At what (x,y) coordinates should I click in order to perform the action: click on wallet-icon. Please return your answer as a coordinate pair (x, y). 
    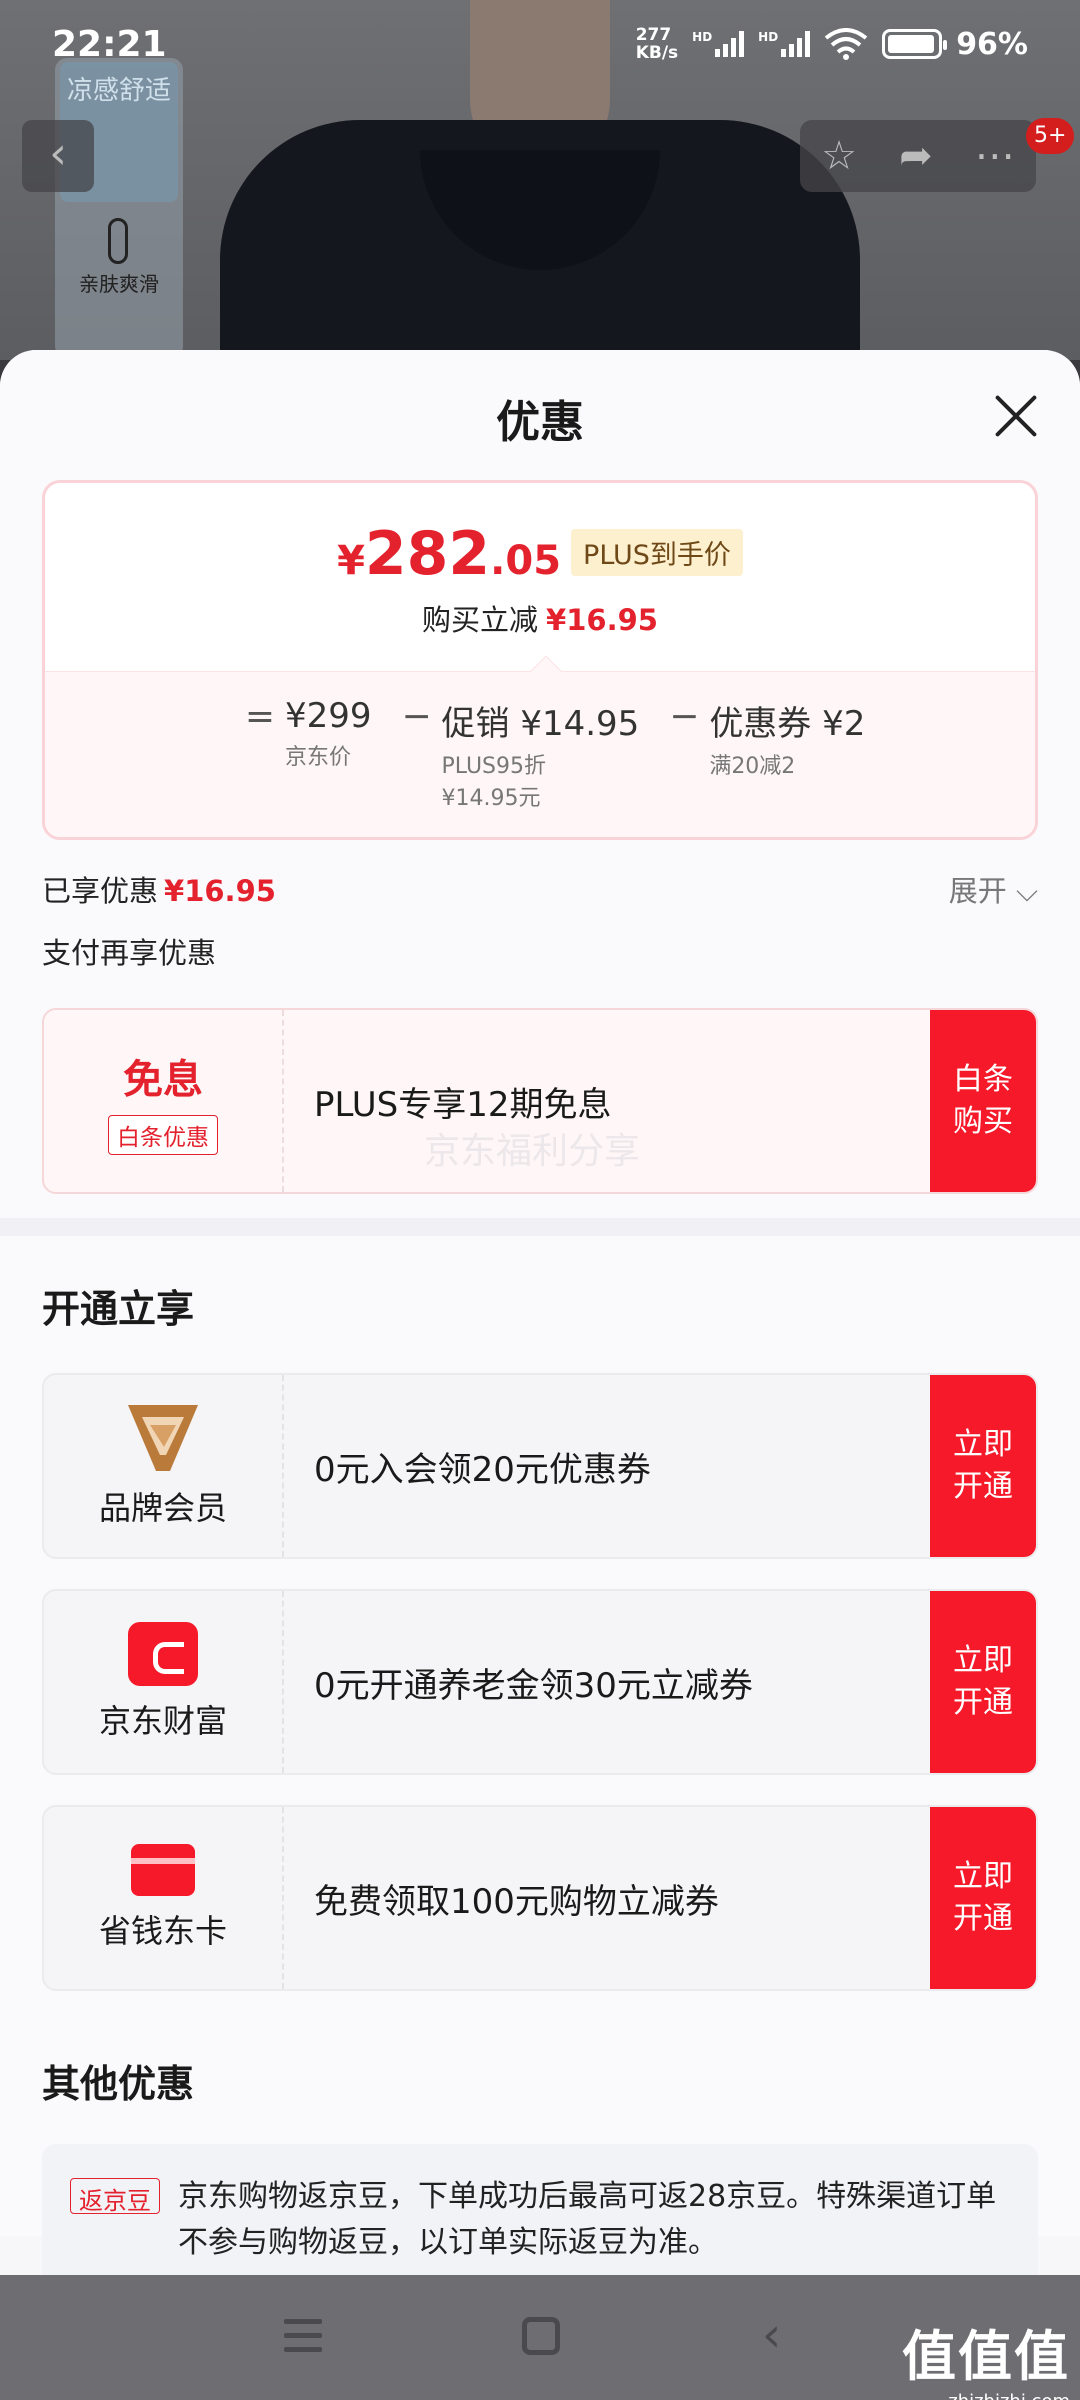
    Looking at the image, I should click on (163, 1654).